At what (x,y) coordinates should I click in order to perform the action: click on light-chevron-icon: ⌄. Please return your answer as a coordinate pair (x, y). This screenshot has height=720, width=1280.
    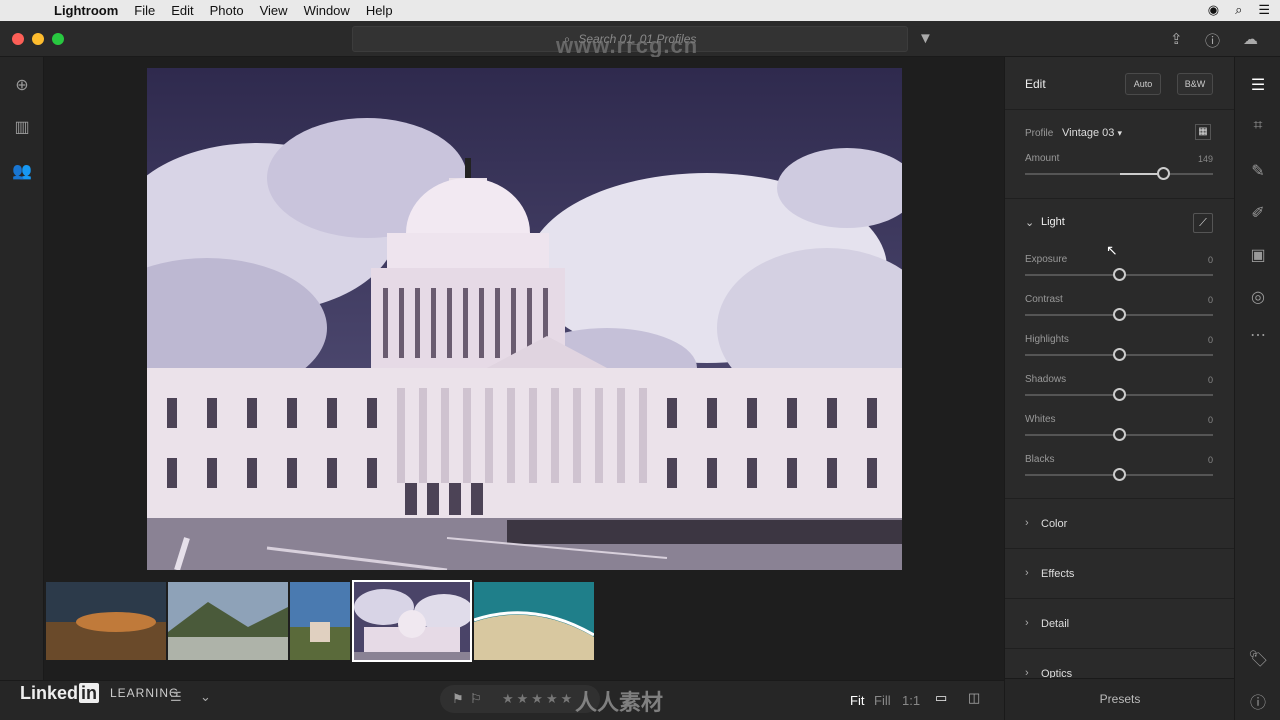
    Looking at the image, I should click on (1029, 222).